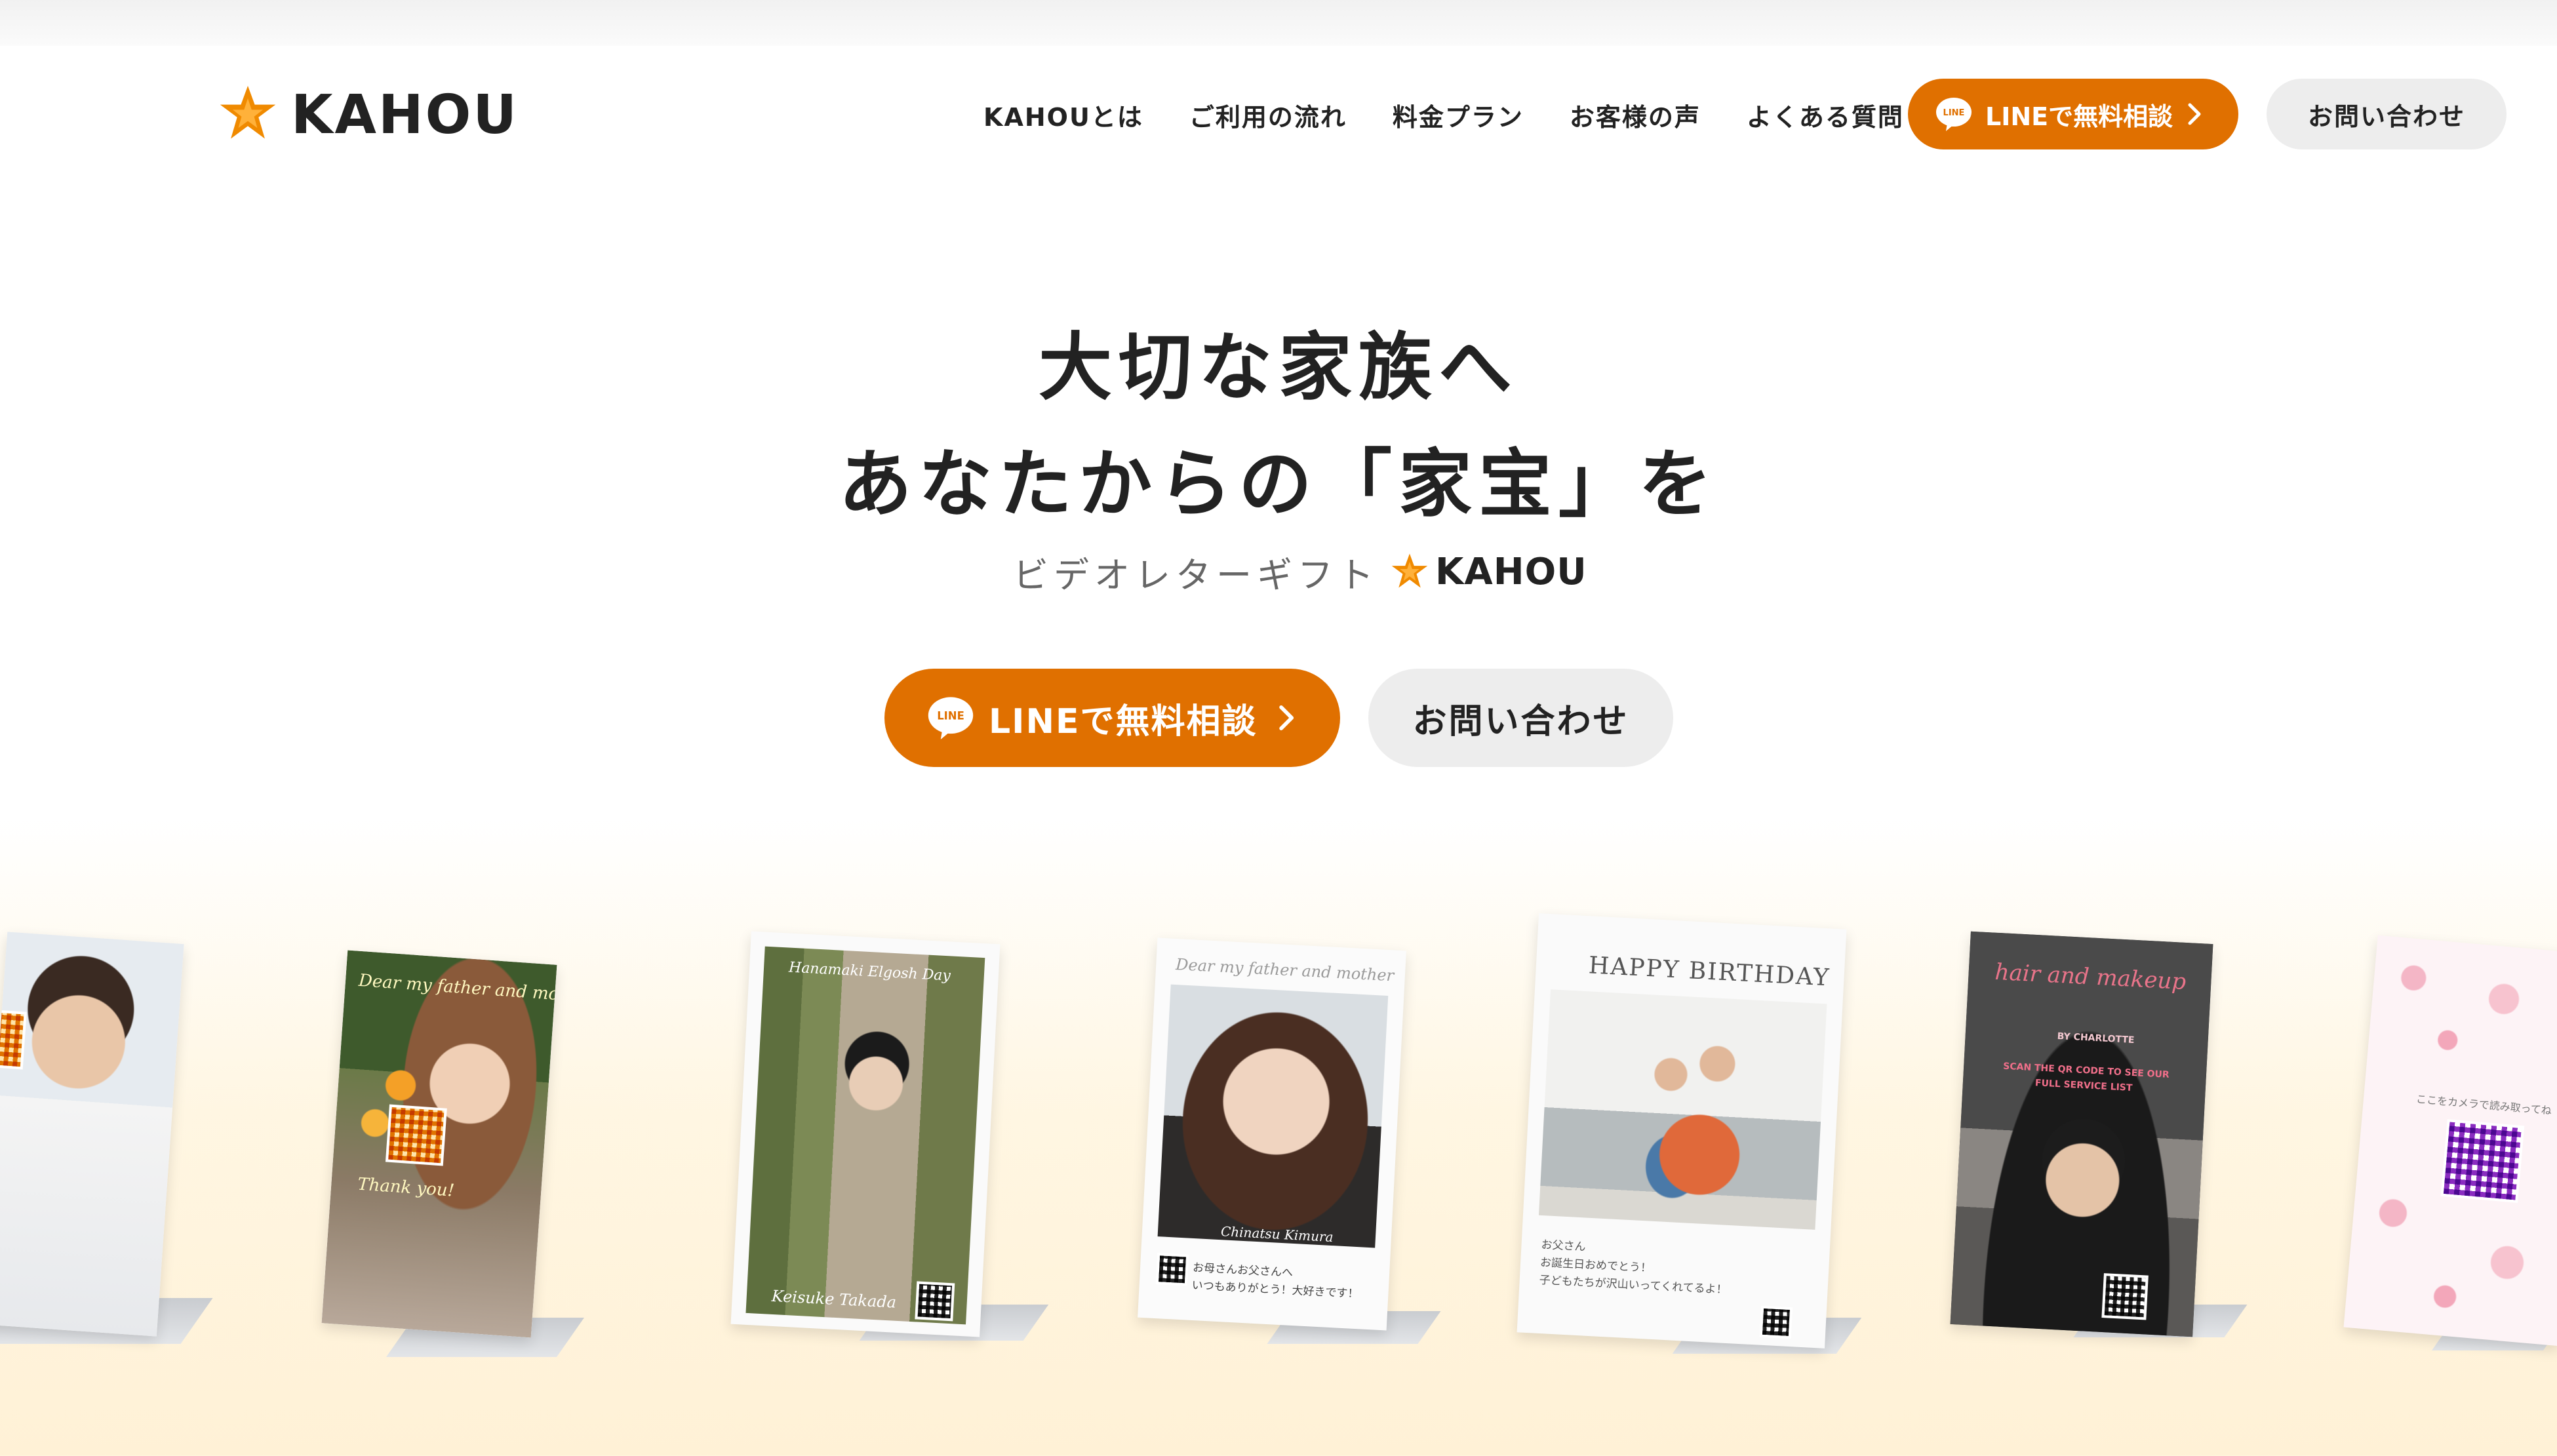  I want to click on logo-wordmark: KAHOU, so click(405, 114).